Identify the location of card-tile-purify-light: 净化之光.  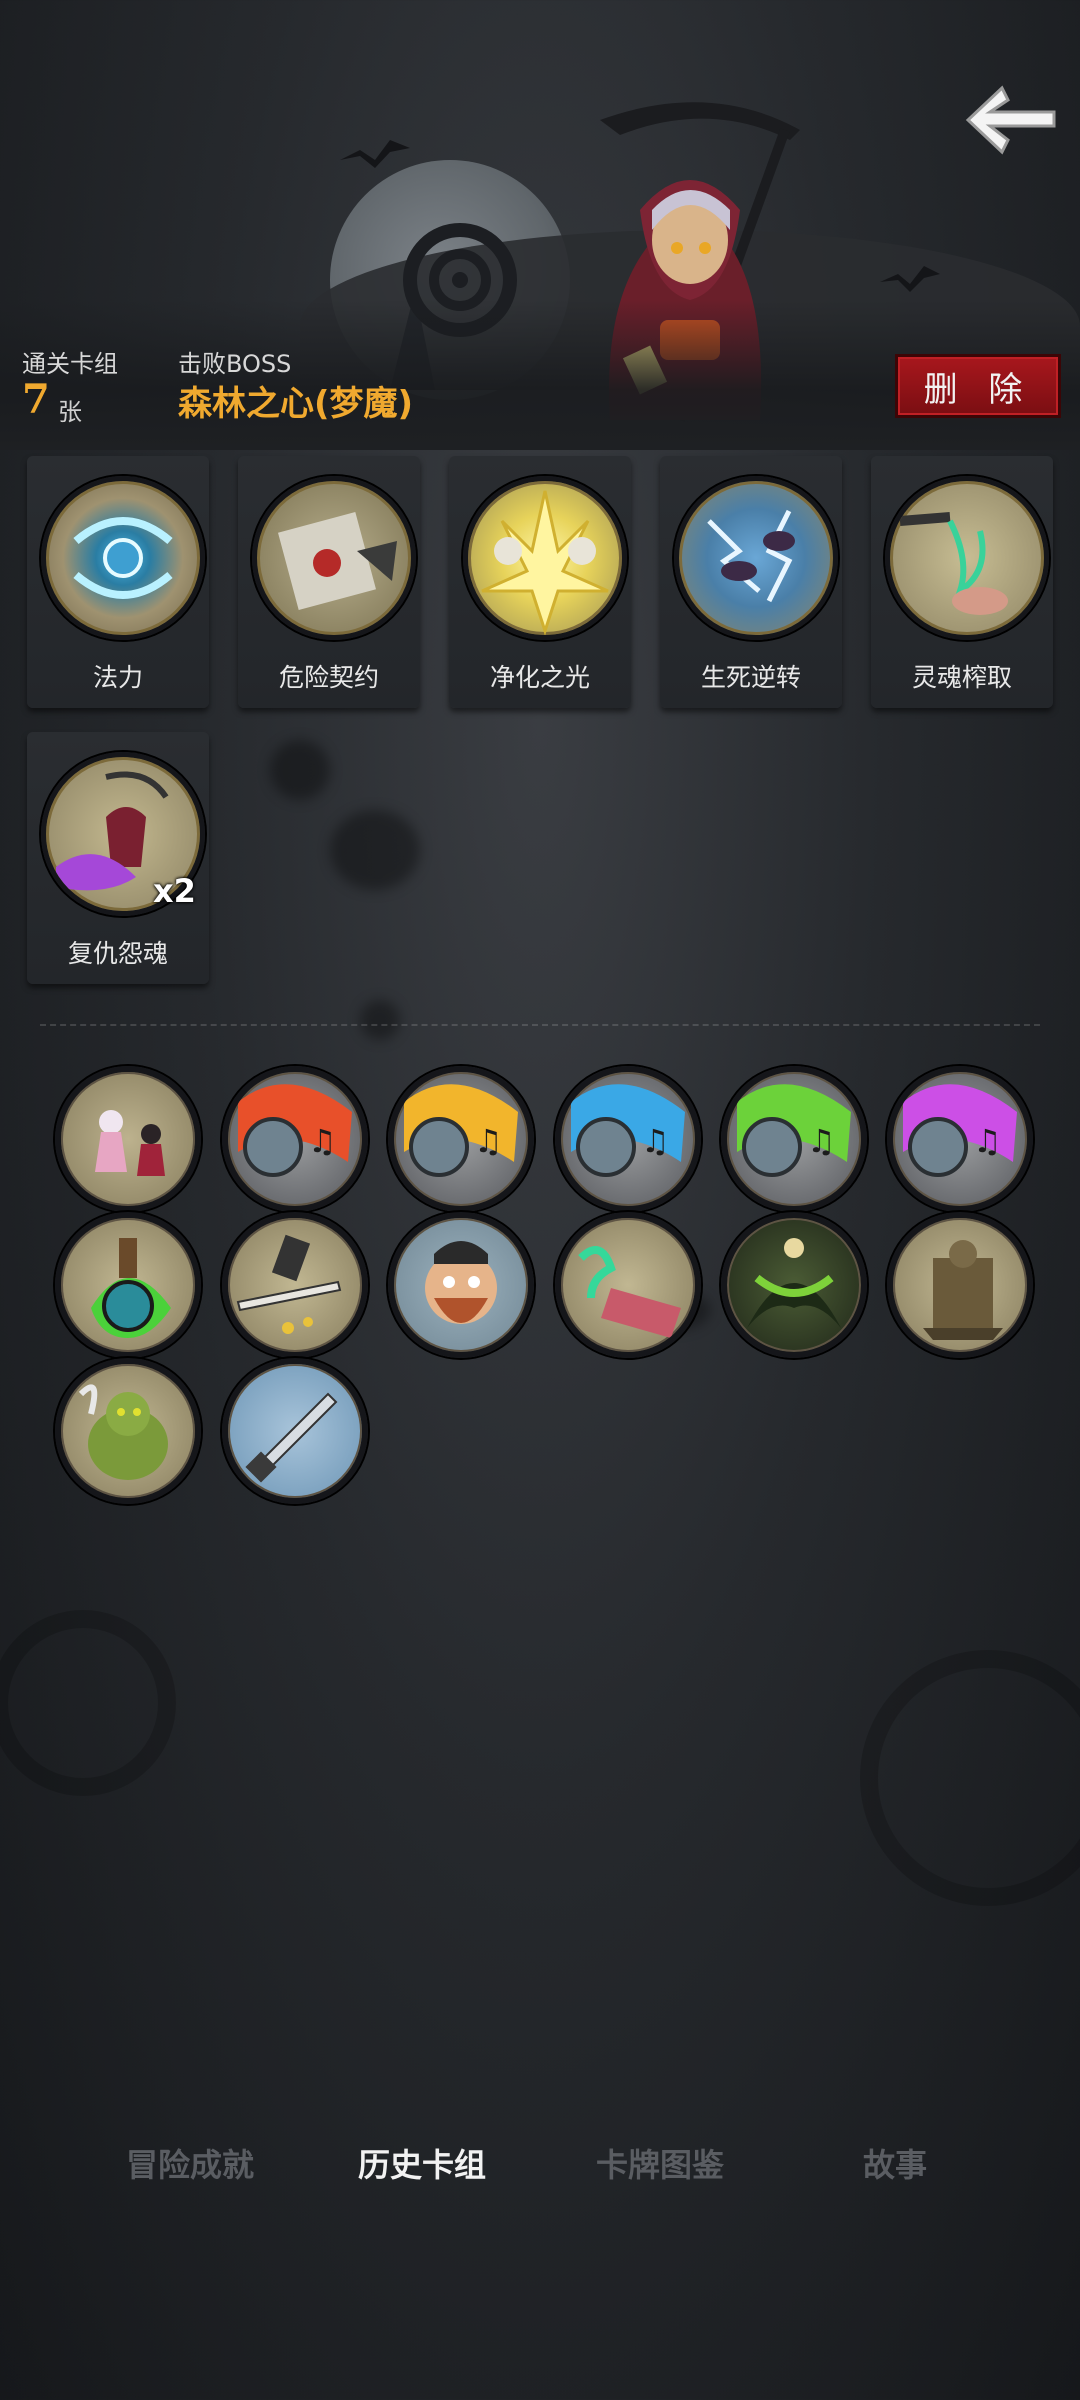
(540, 582).